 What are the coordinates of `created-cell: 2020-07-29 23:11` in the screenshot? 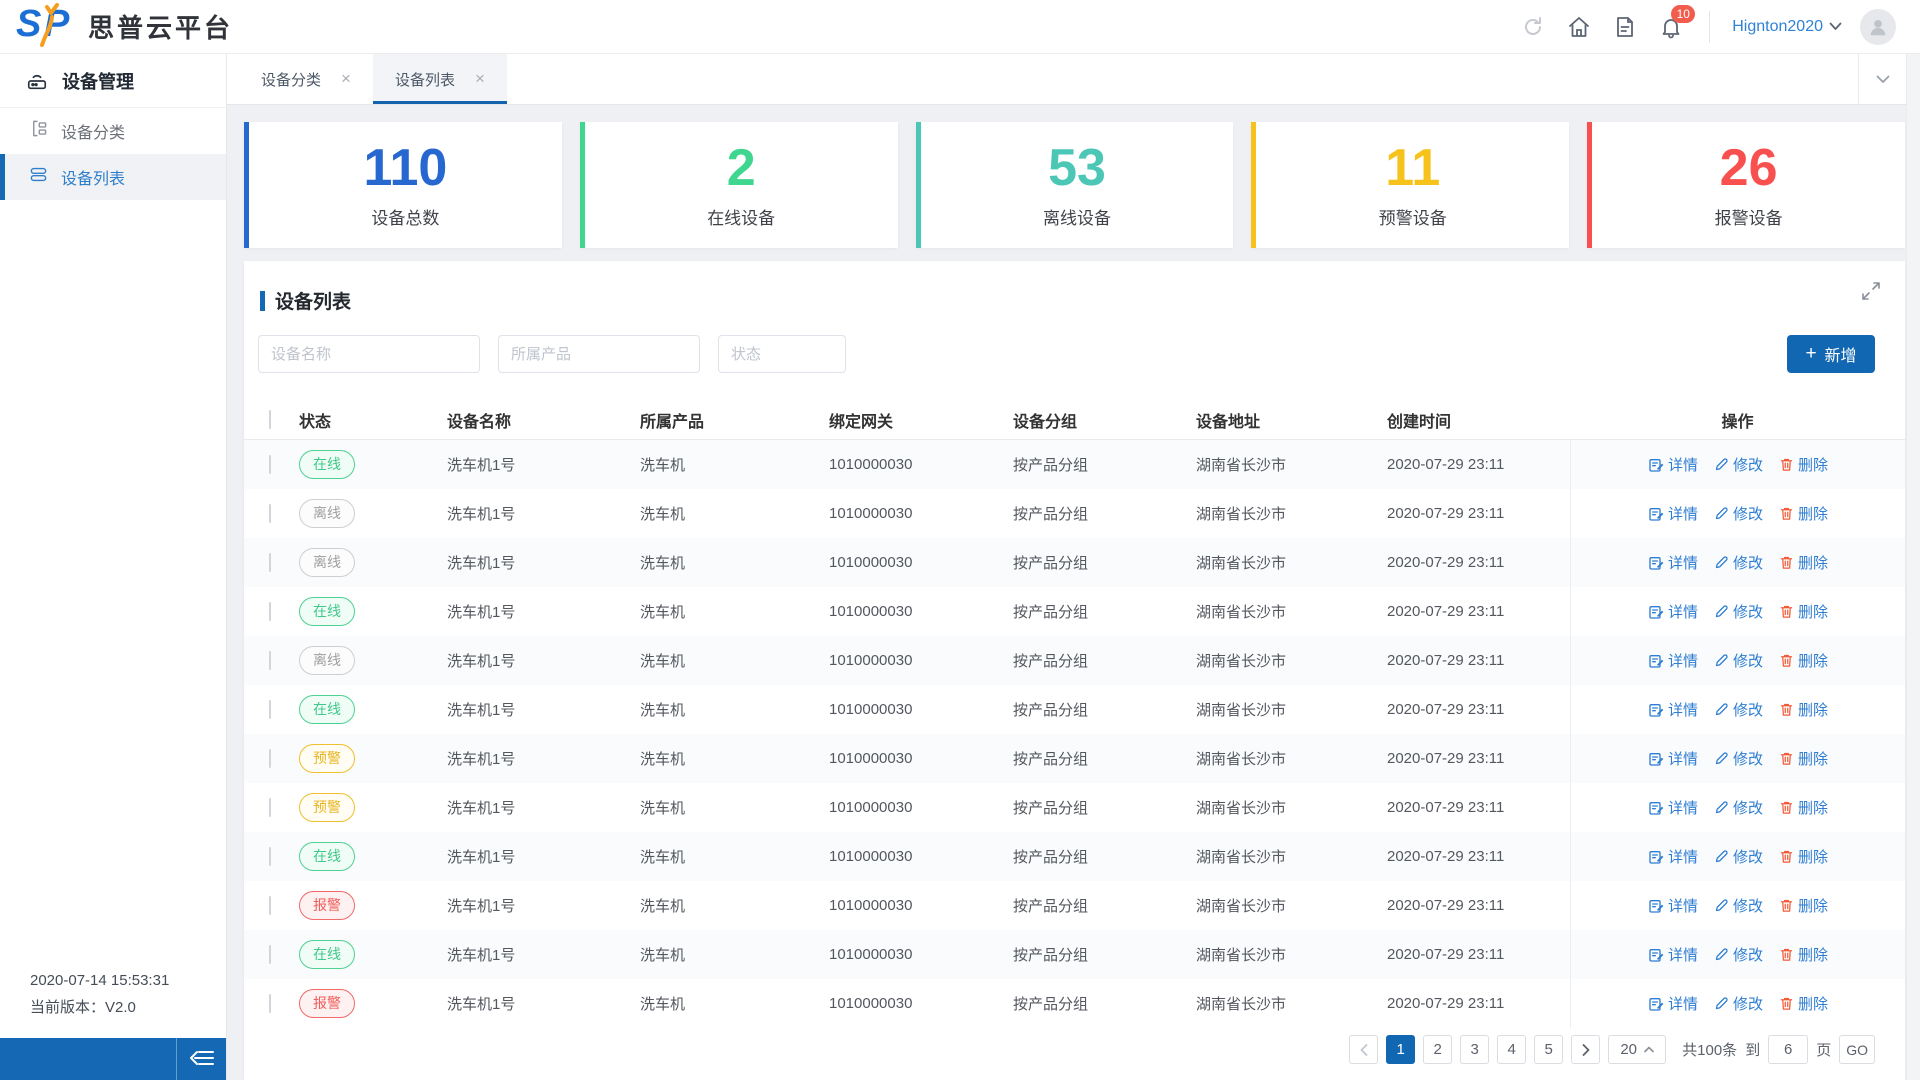 It's located at (1446, 660).